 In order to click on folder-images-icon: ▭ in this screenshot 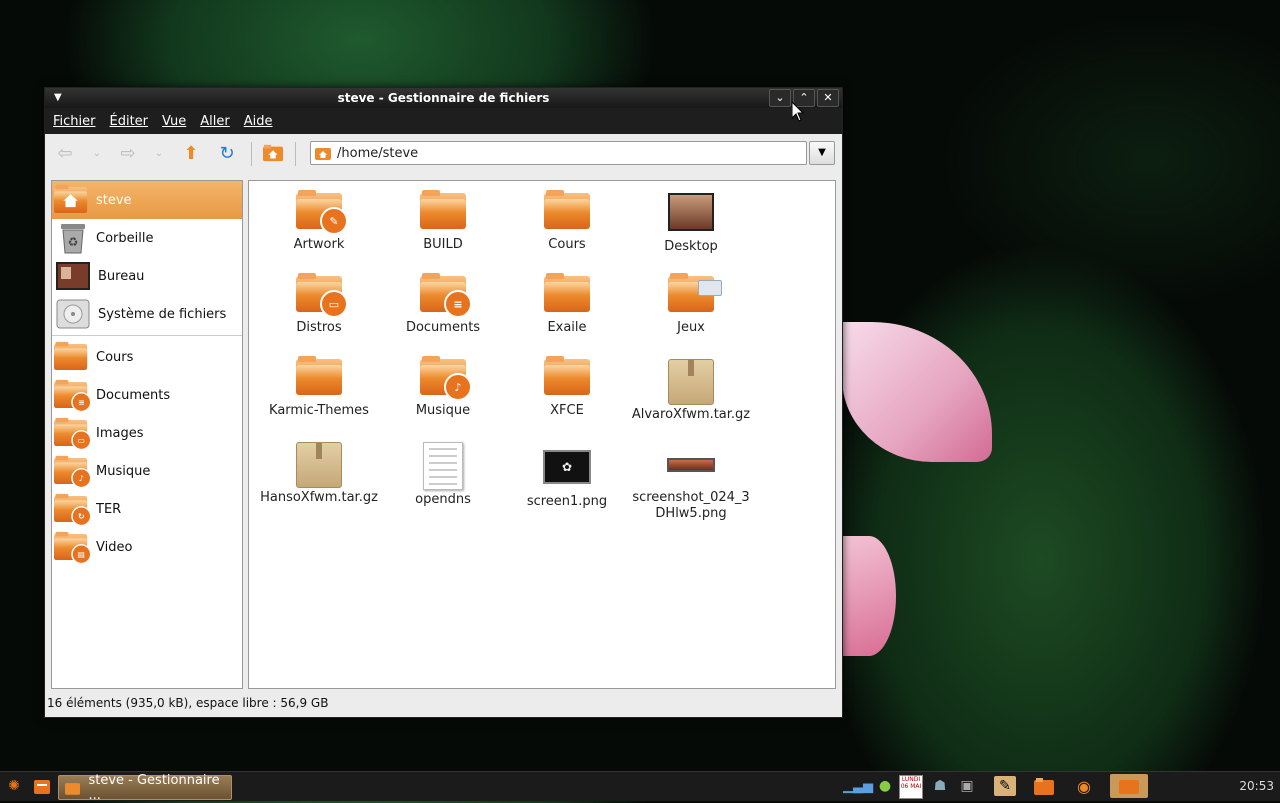, I will do `click(73, 434)`.